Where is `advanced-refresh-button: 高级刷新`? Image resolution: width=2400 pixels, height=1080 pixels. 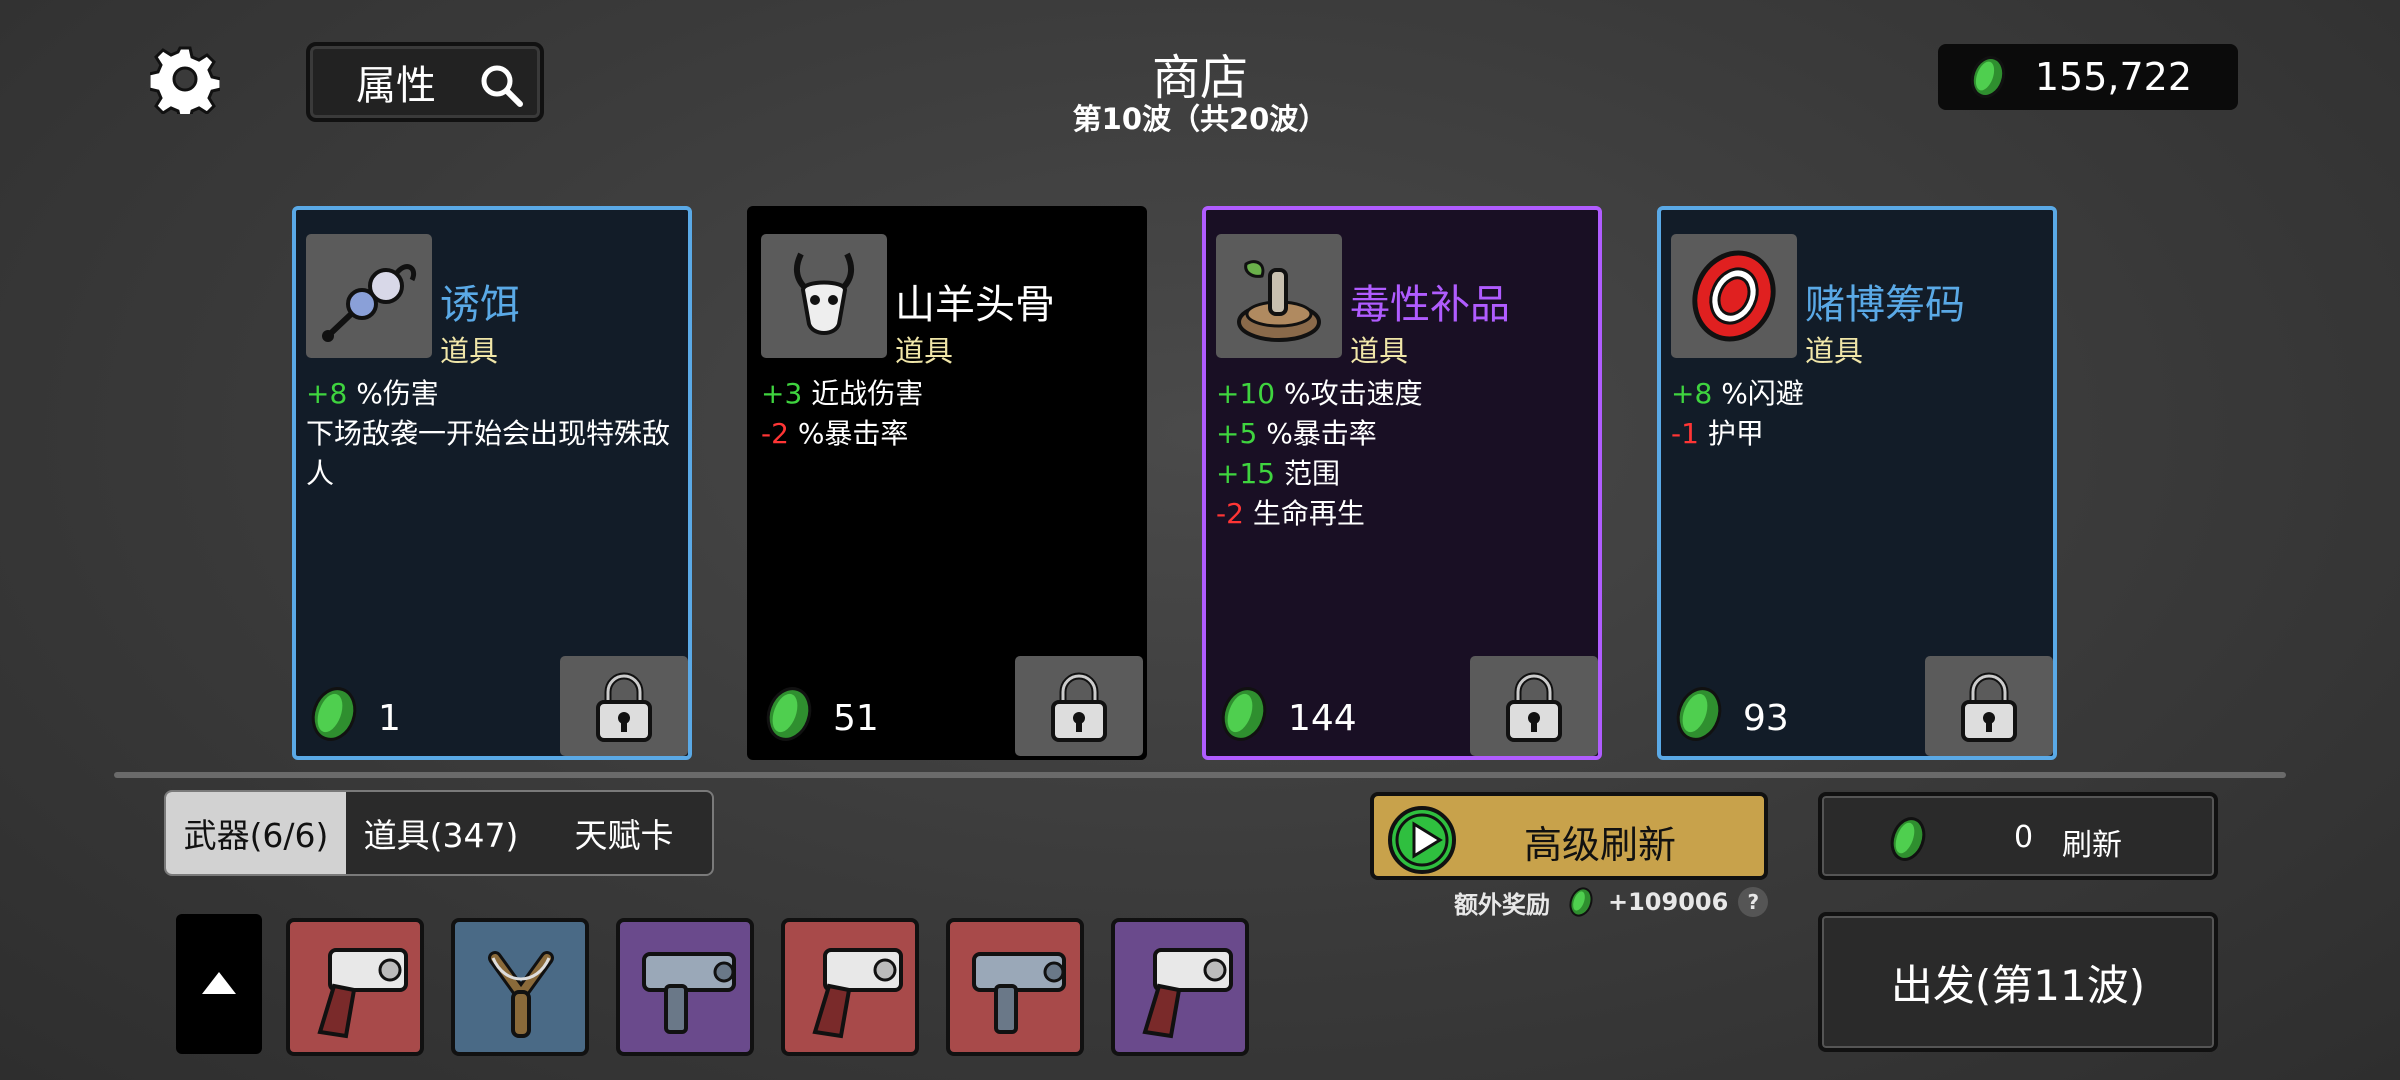 advanced-refresh-button: 高级刷新 is located at coordinates (1569, 836).